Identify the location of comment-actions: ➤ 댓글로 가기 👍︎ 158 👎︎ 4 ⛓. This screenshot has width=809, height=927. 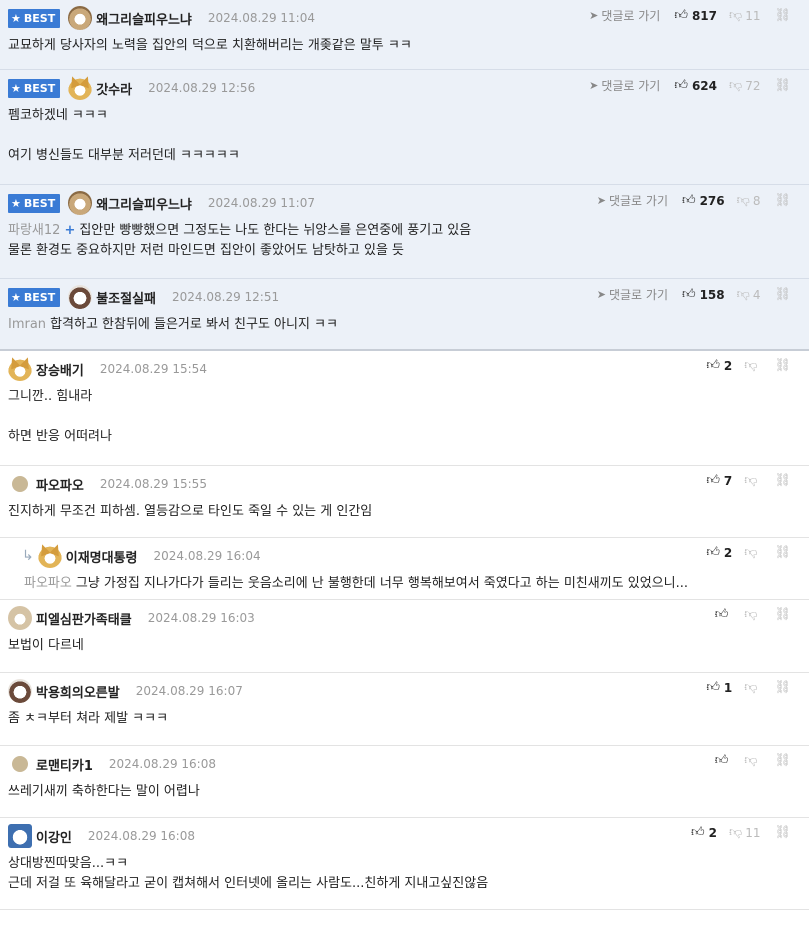
(694, 294).